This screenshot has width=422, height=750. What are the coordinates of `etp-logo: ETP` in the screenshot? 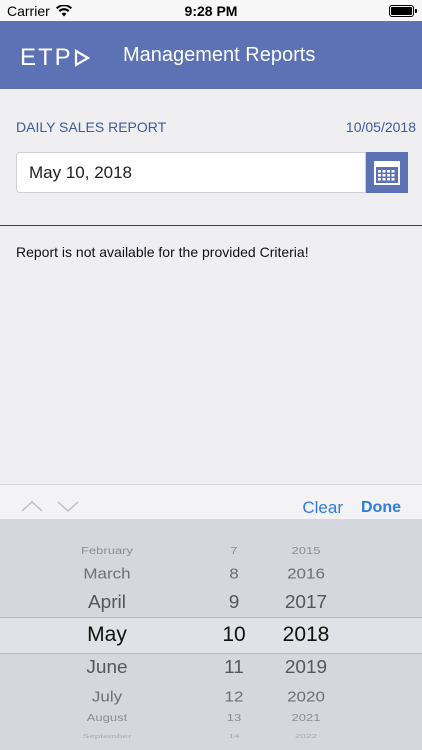 It's located at (55, 58).